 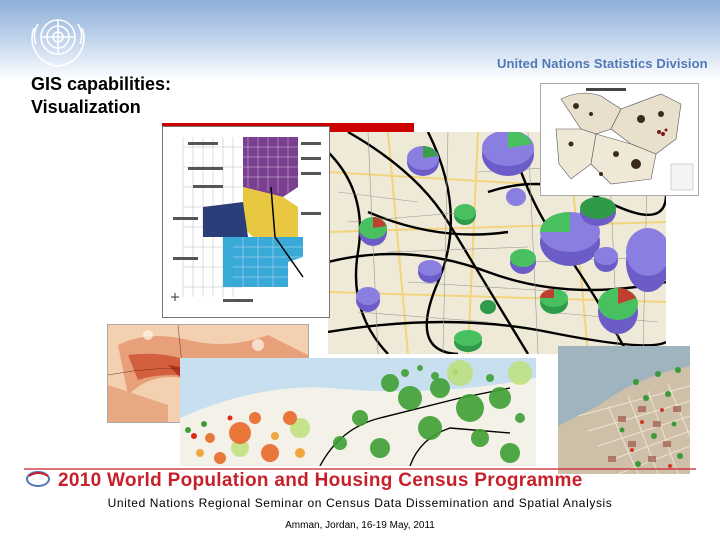 I want to click on page-title: GIS capabilities: Visualization, so click(x=101, y=96).